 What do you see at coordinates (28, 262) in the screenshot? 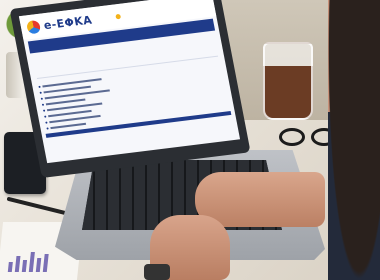
I see `paper-bar-chart` at bounding box center [28, 262].